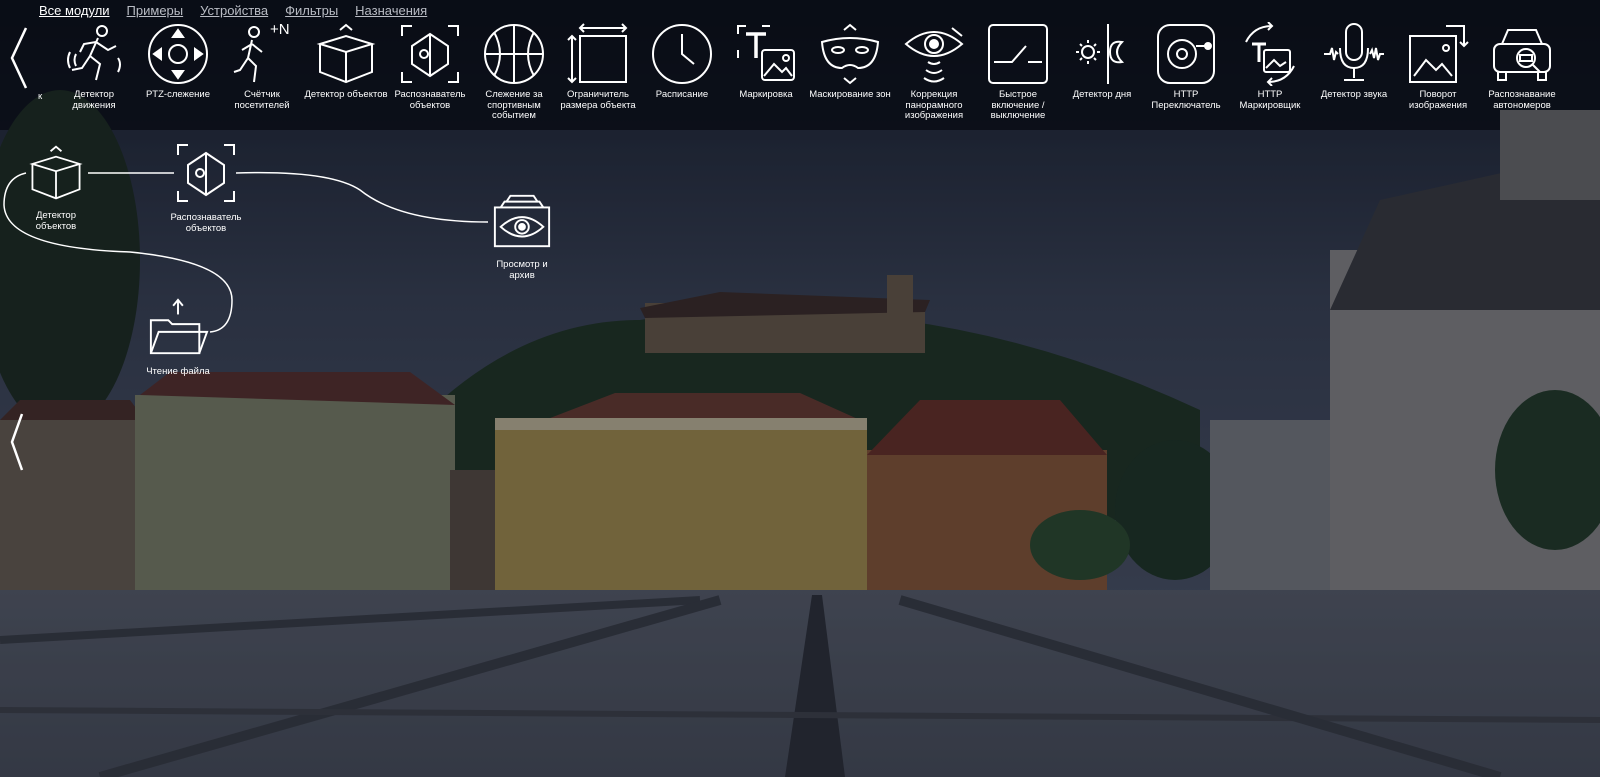 The height and width of the screenshot is (777, 1600). What do you see at coordinates (280, 29) in the screenshot?
I see `counter-badge: +N` at bounding box center [280, 29].